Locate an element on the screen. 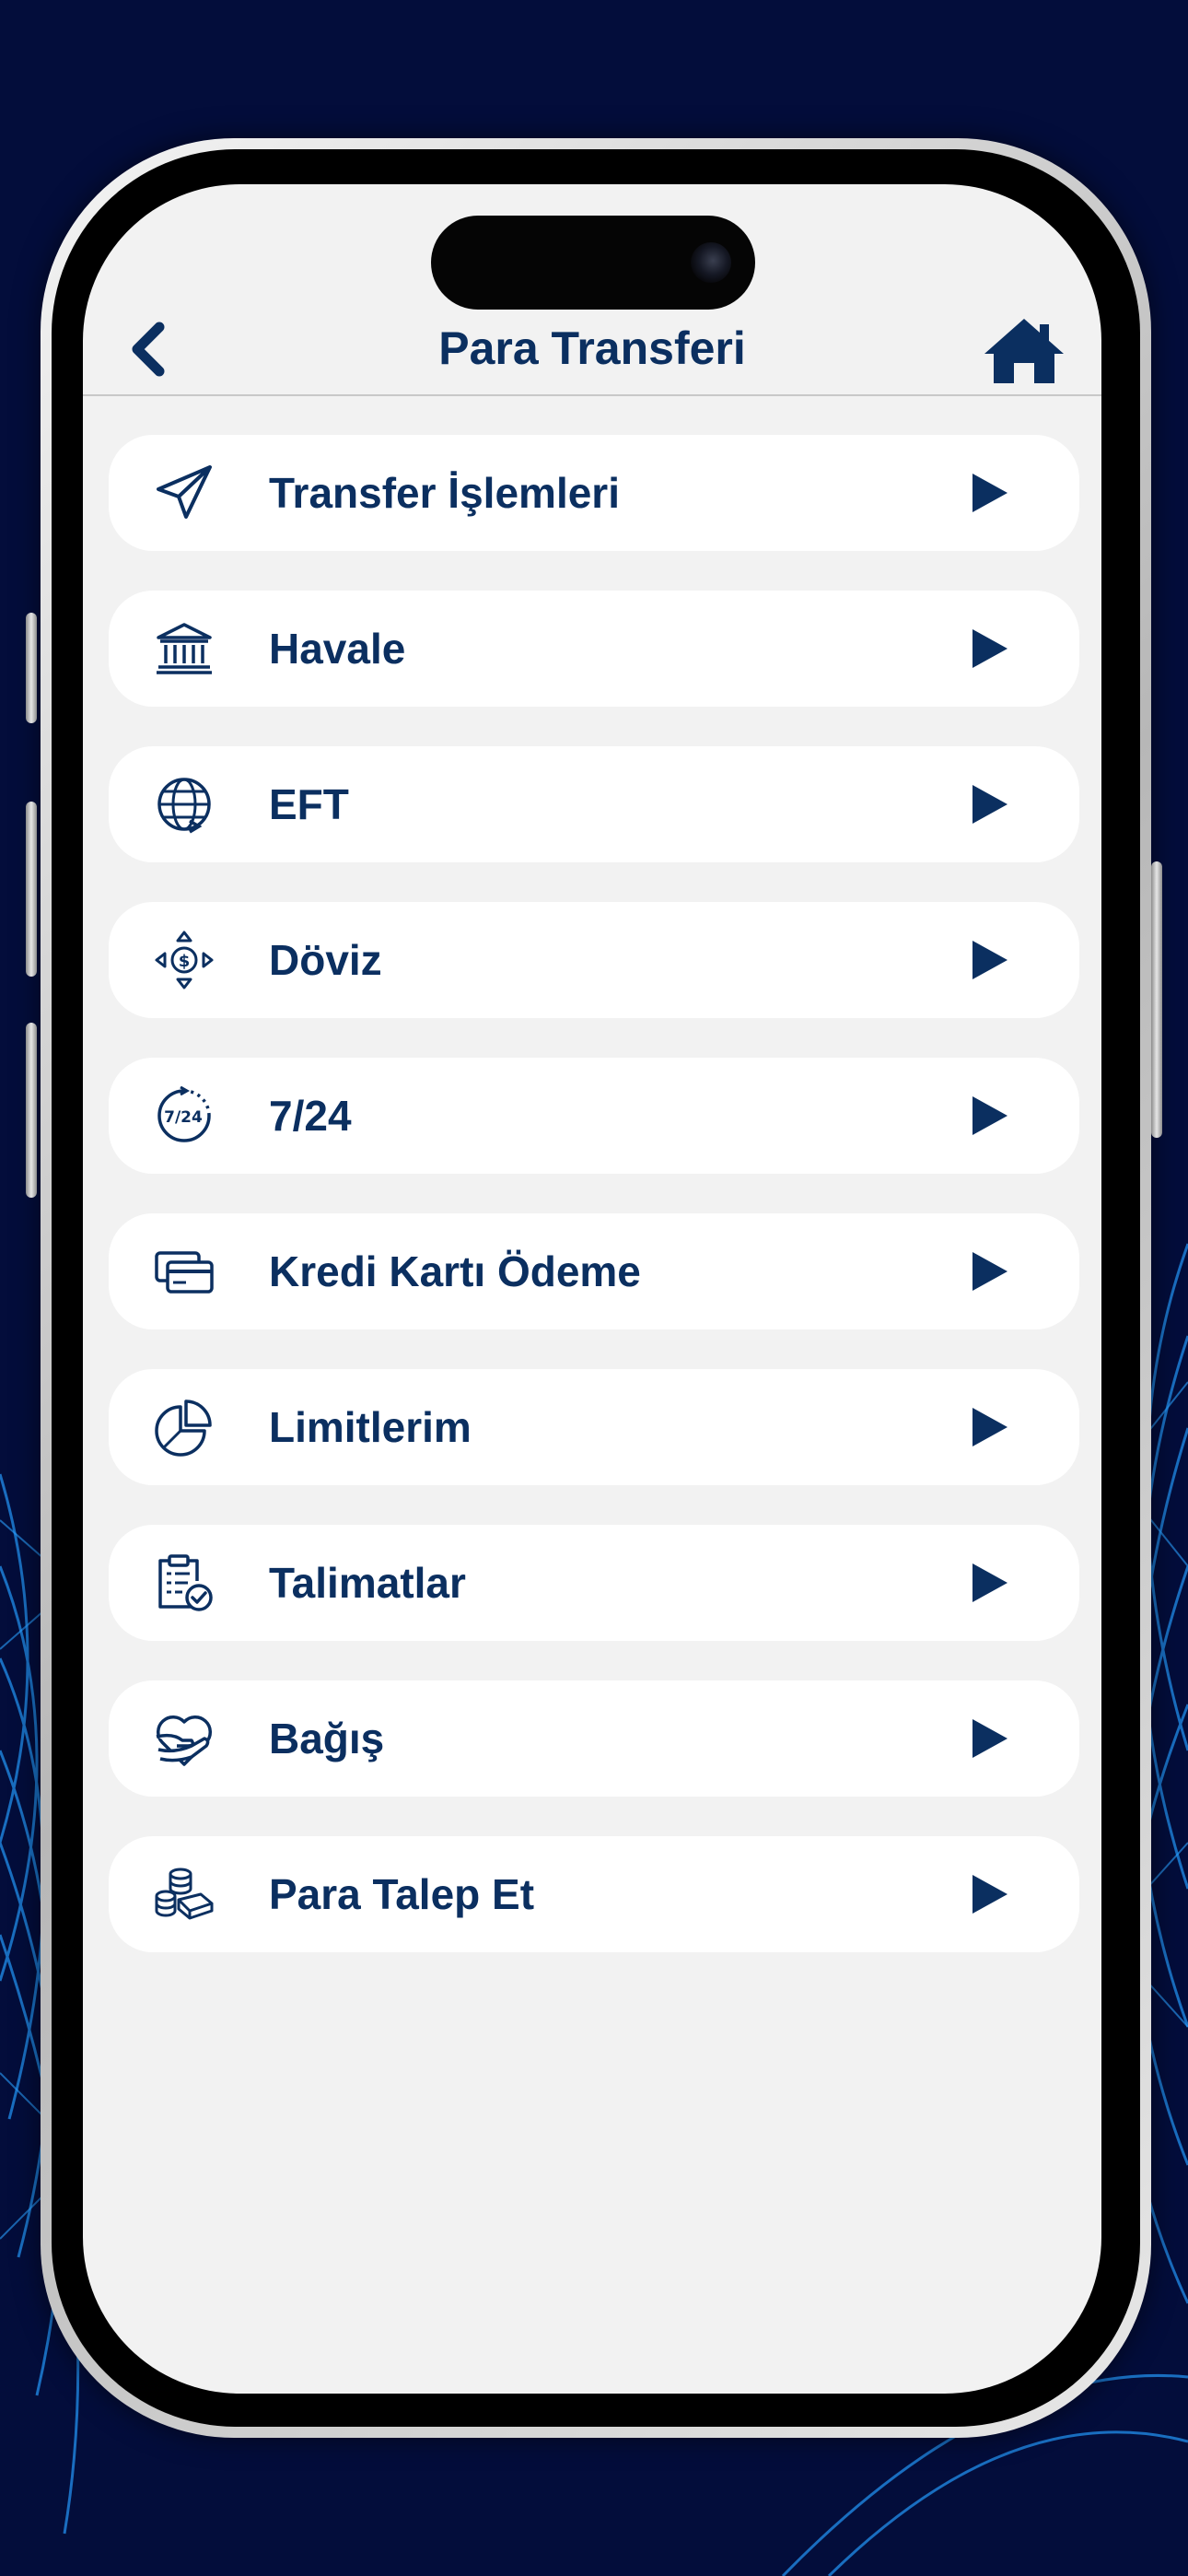 Image resolution: width=1188 pixels, height=2576 pixels. home-icon is located at coordinates (1024, 351).